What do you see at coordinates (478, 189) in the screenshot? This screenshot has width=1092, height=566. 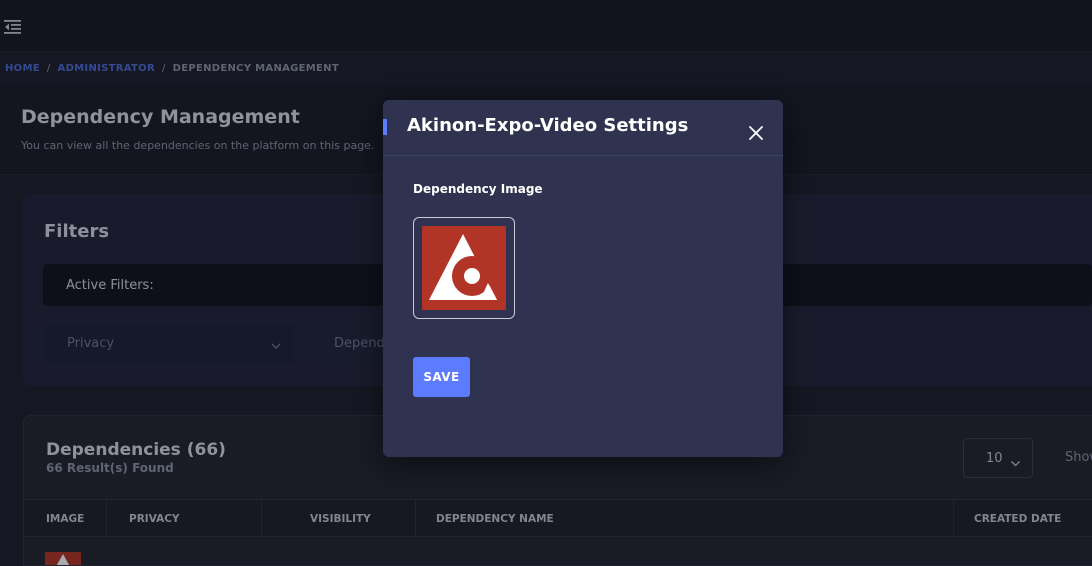 I see `dependency-image-label: Dependency Image` at bounding box center [478, 189].